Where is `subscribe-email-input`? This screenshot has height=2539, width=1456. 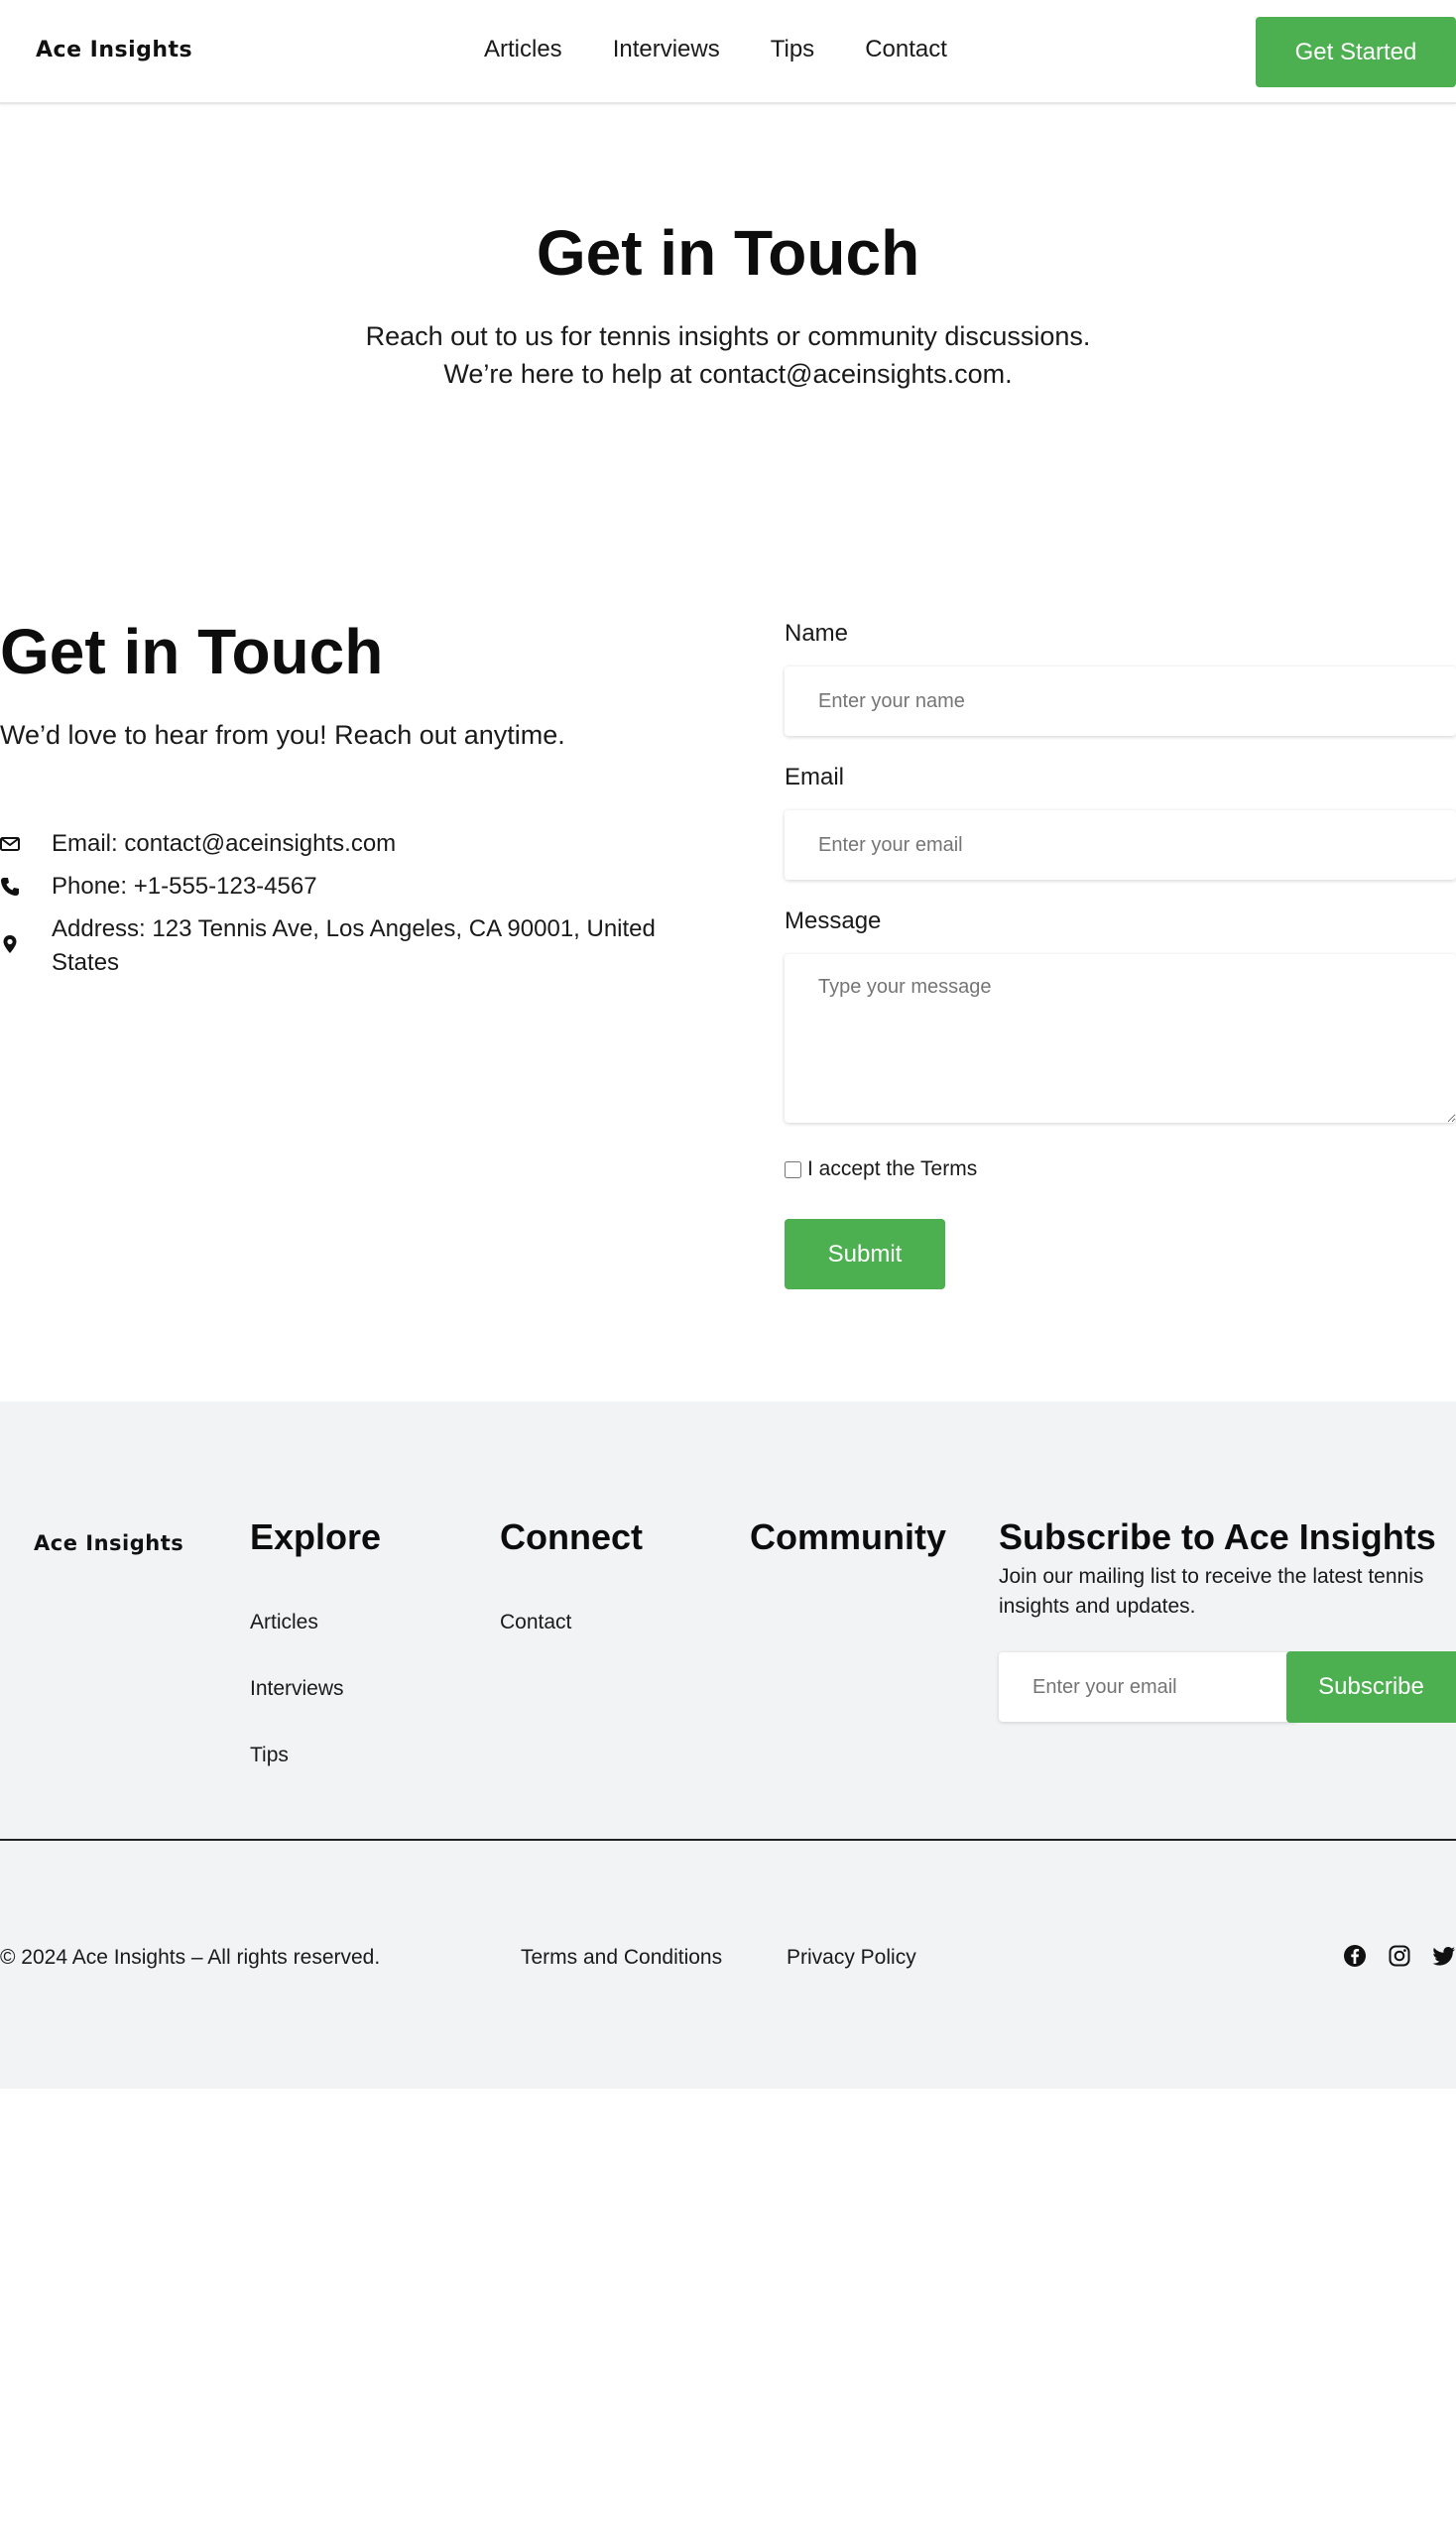 subscribe-email-input is located at coordinates (1147, 1687).